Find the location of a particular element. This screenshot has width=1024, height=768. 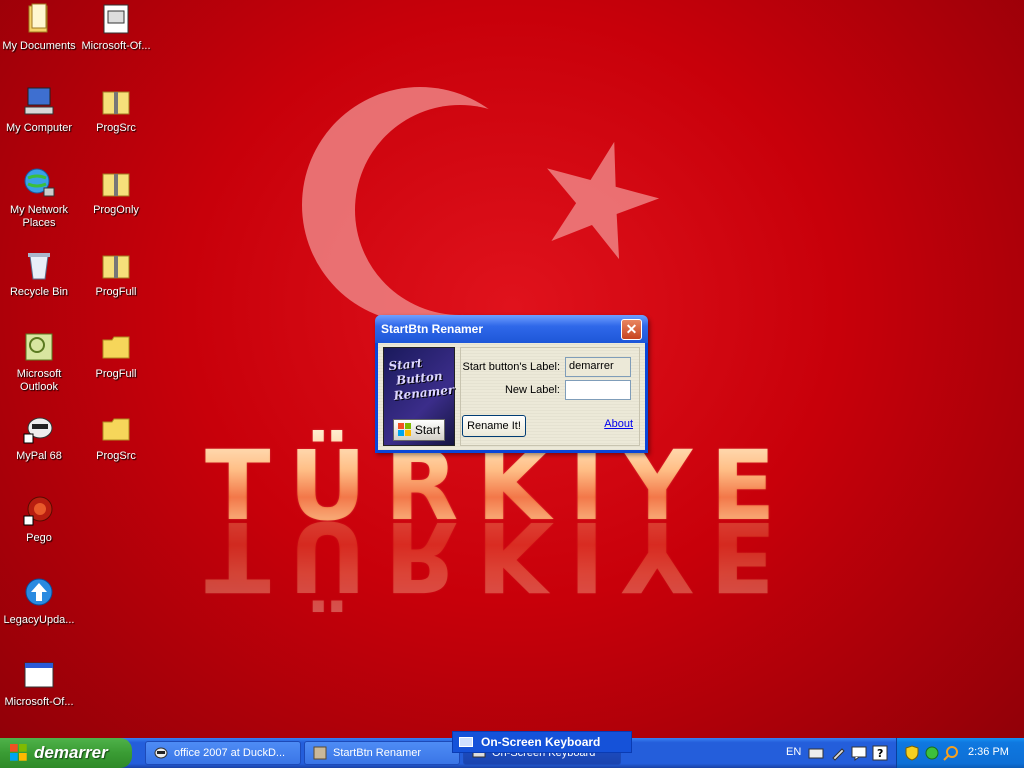

pen-tool-icon is located at coordinates (838, 753).